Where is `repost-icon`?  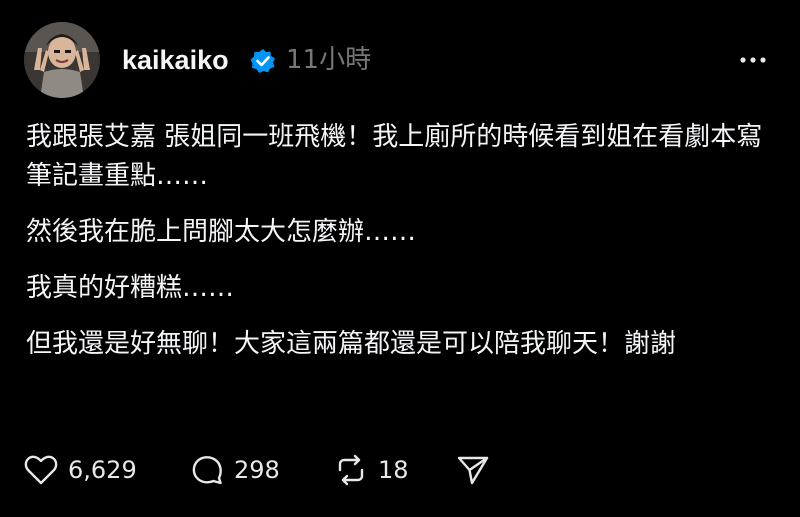
repost-icon is located at coordinates (351, 470).